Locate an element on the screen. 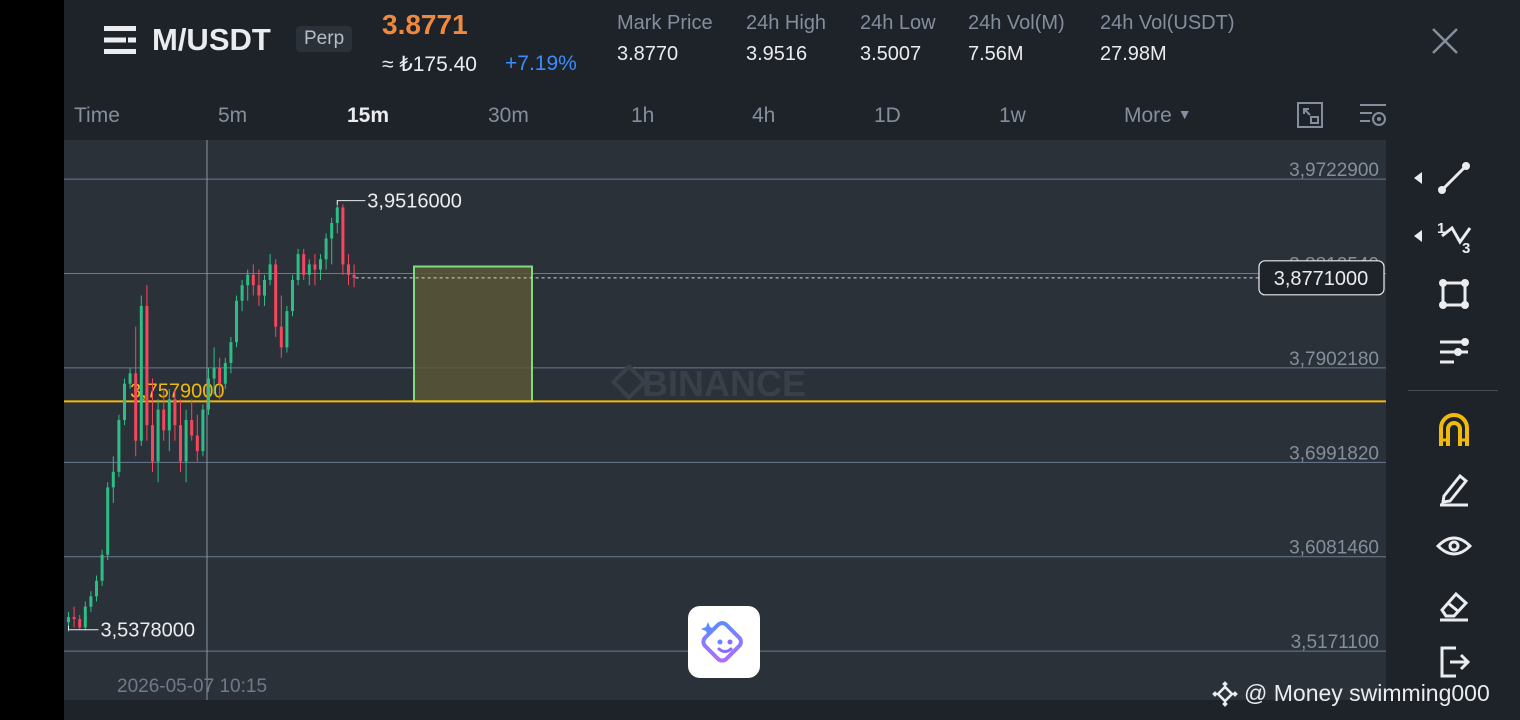 This screenshot has width=1520, height=720. stat-label: 24h Vol(M) is located at coordinates (1016, 23).